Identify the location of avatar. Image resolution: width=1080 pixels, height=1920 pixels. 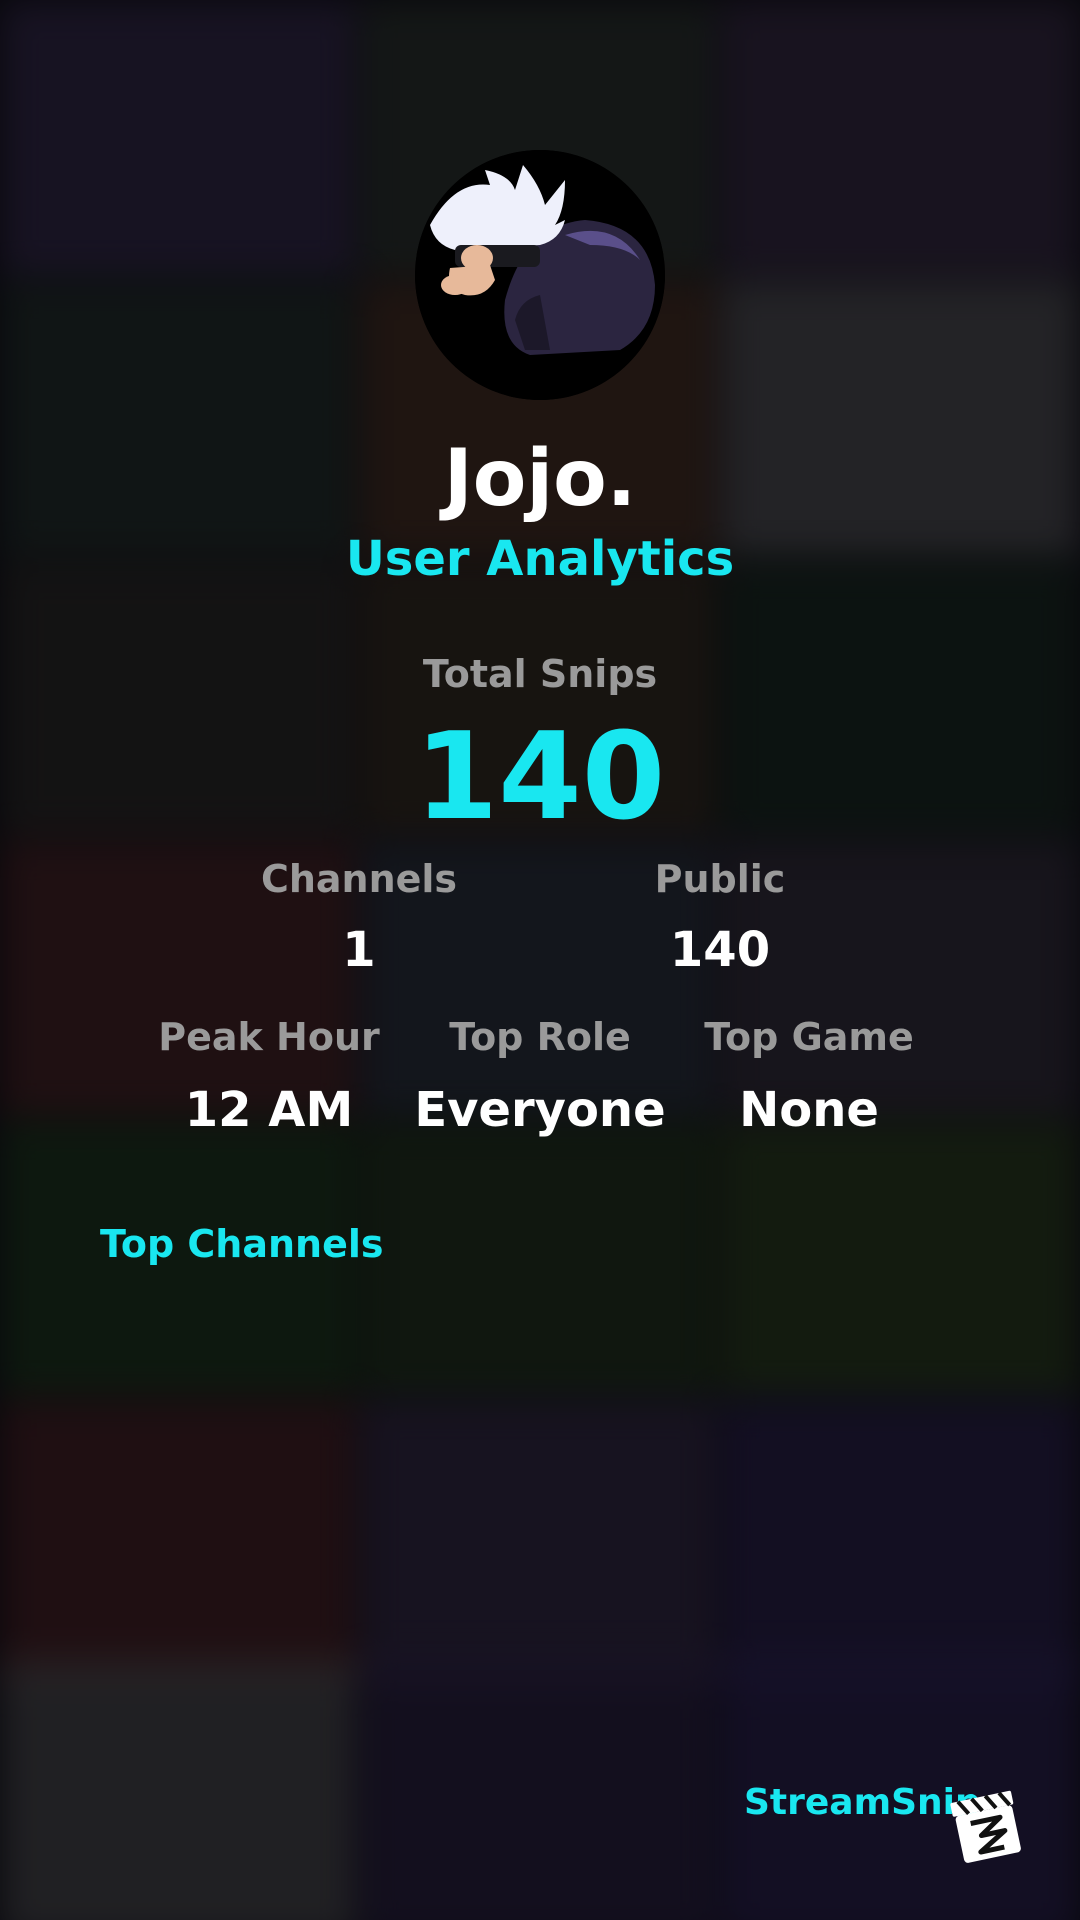
(540, 275).